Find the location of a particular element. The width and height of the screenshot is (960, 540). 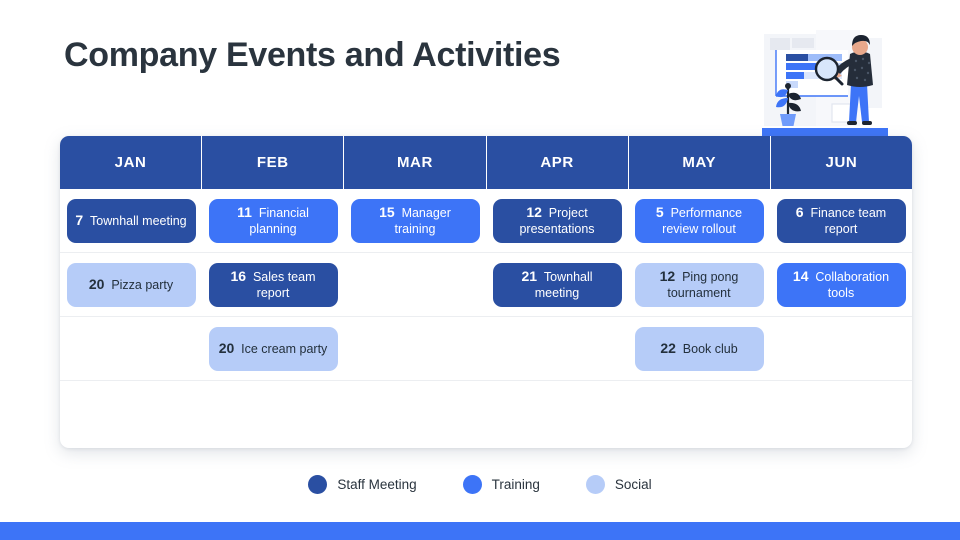

event-chip: 5 Performance review rollout is located at coordinates (699, 220).